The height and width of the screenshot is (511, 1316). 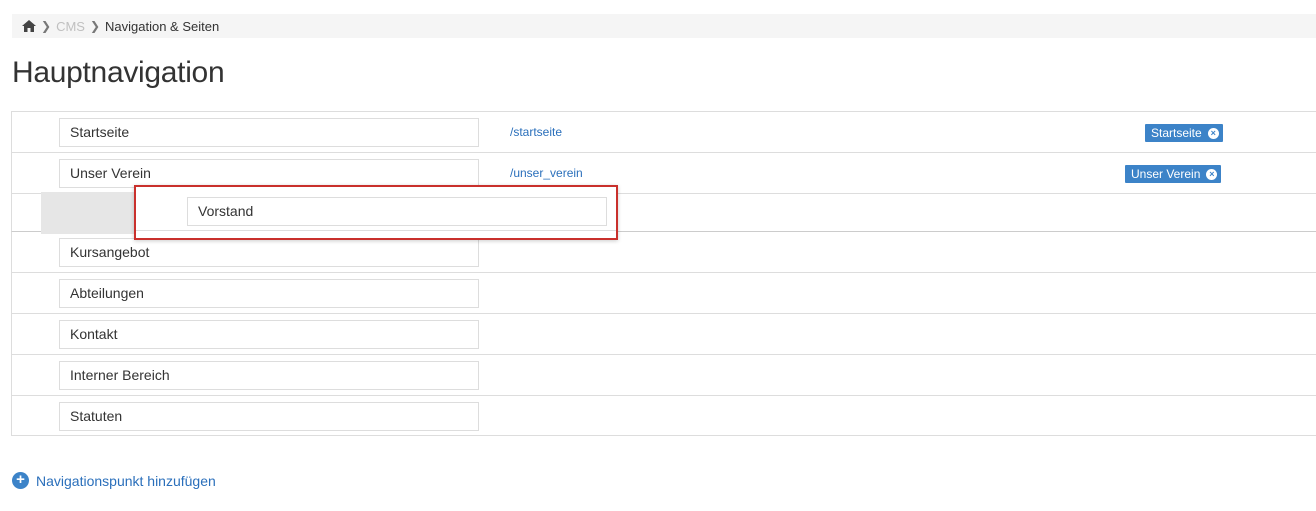 I want to click on nav-item-name-field: Unser Verein, so click(x=269, y=173).